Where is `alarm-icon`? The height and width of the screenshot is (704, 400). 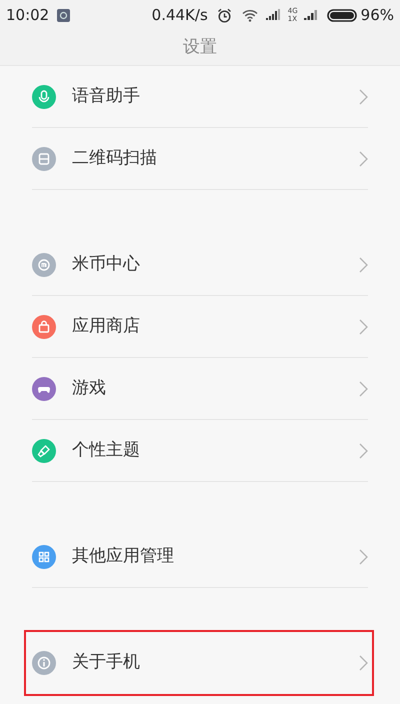
alarm-icon is located at coordinates (224, 15).